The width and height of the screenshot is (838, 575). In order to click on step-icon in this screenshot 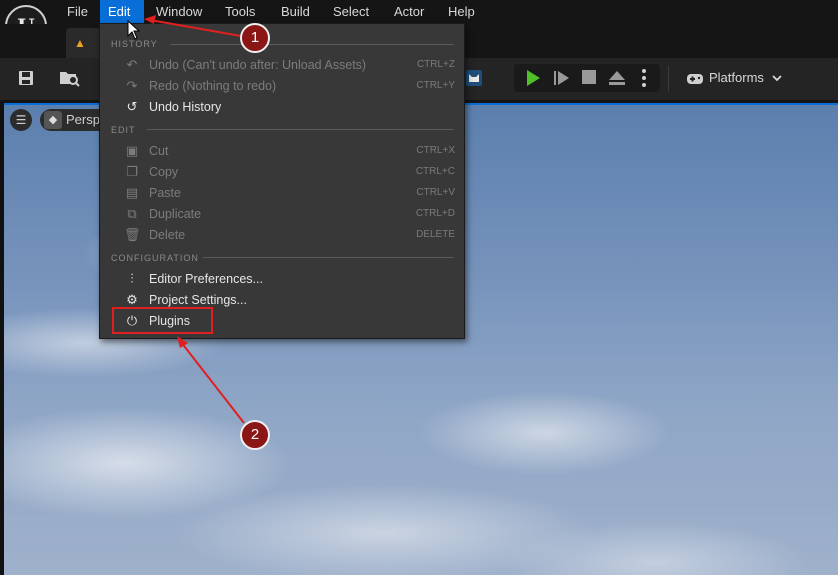, I will do `click(562, 79)`.